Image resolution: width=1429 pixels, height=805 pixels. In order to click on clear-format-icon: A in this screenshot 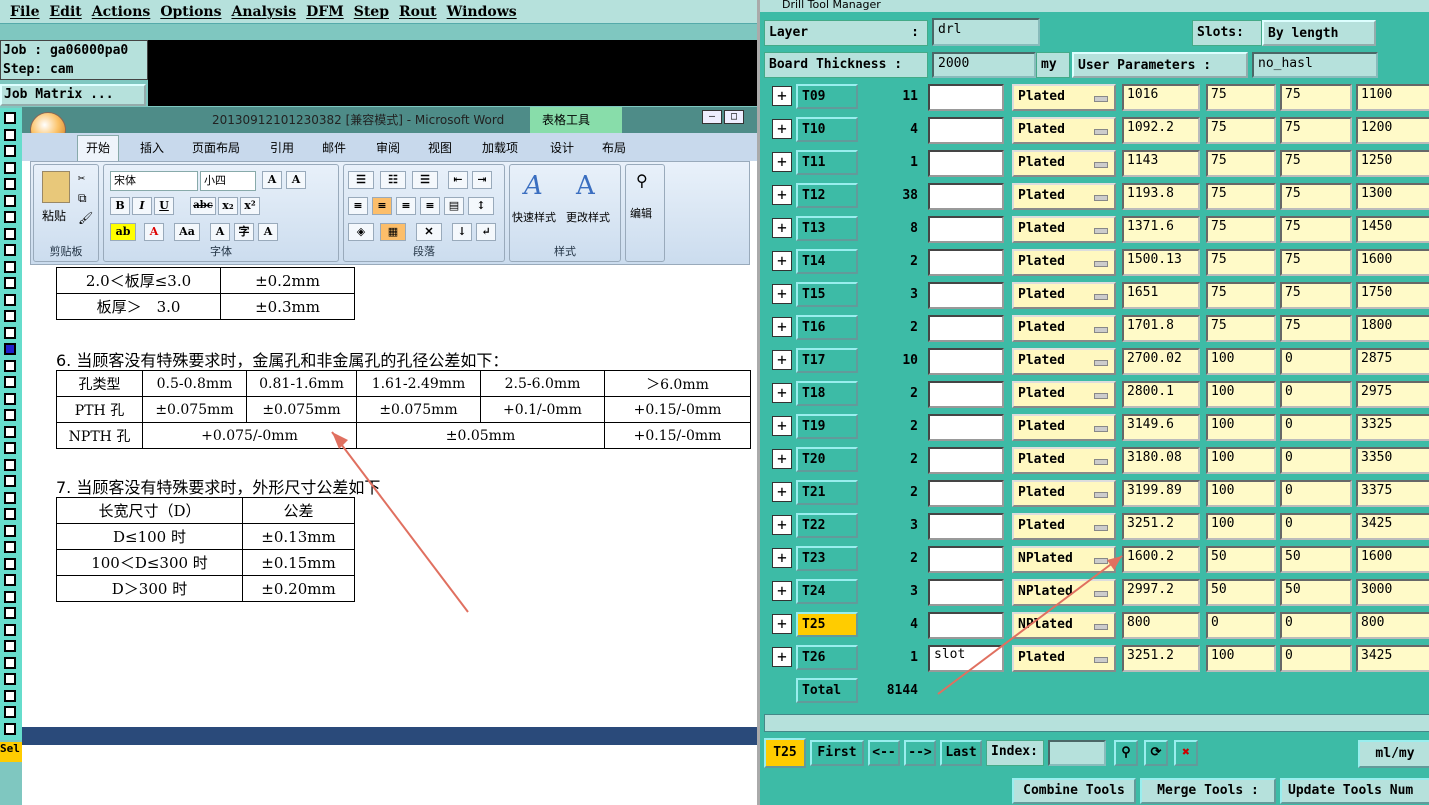, I will do `click(296, 180)`.